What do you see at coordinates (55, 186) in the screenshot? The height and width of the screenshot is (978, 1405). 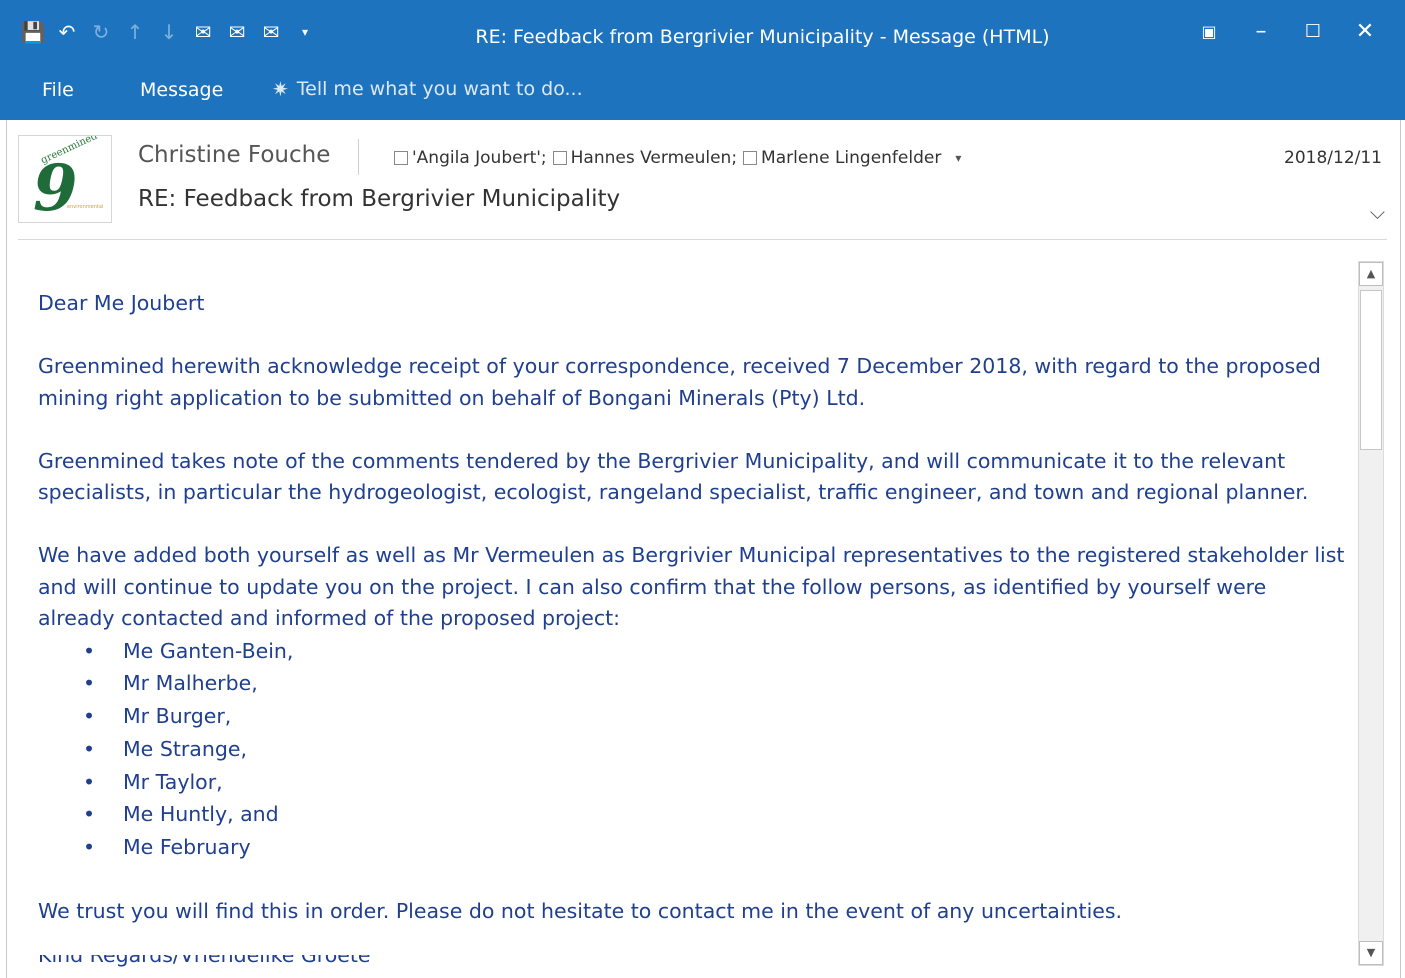 I see `svg-text: 9` at bounding box center [55, 186].